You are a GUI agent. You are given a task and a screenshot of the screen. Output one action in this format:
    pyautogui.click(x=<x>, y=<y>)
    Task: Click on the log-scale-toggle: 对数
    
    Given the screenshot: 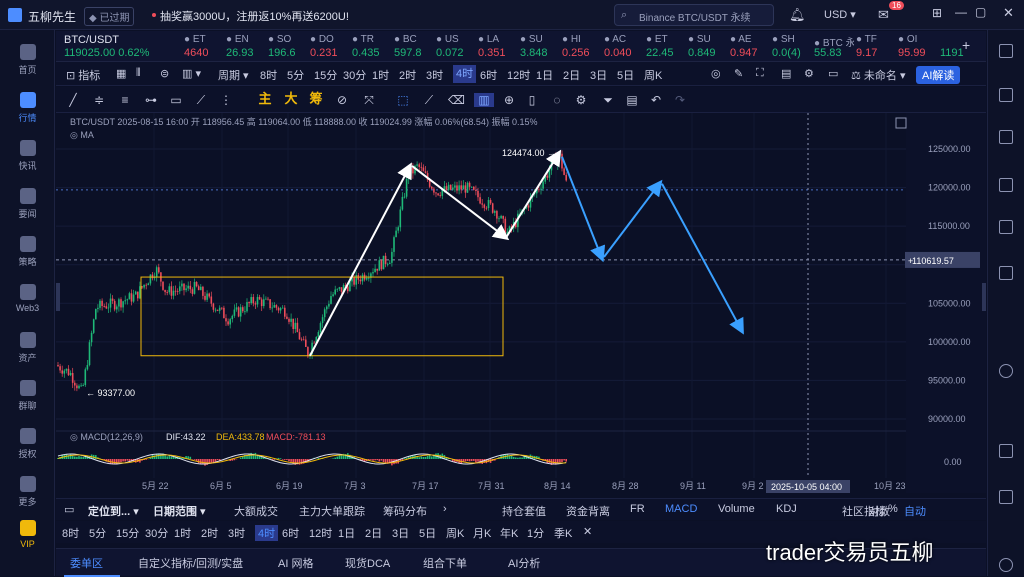 What is the action you would take?
    pyautogui.click(x=879, y=511)
    